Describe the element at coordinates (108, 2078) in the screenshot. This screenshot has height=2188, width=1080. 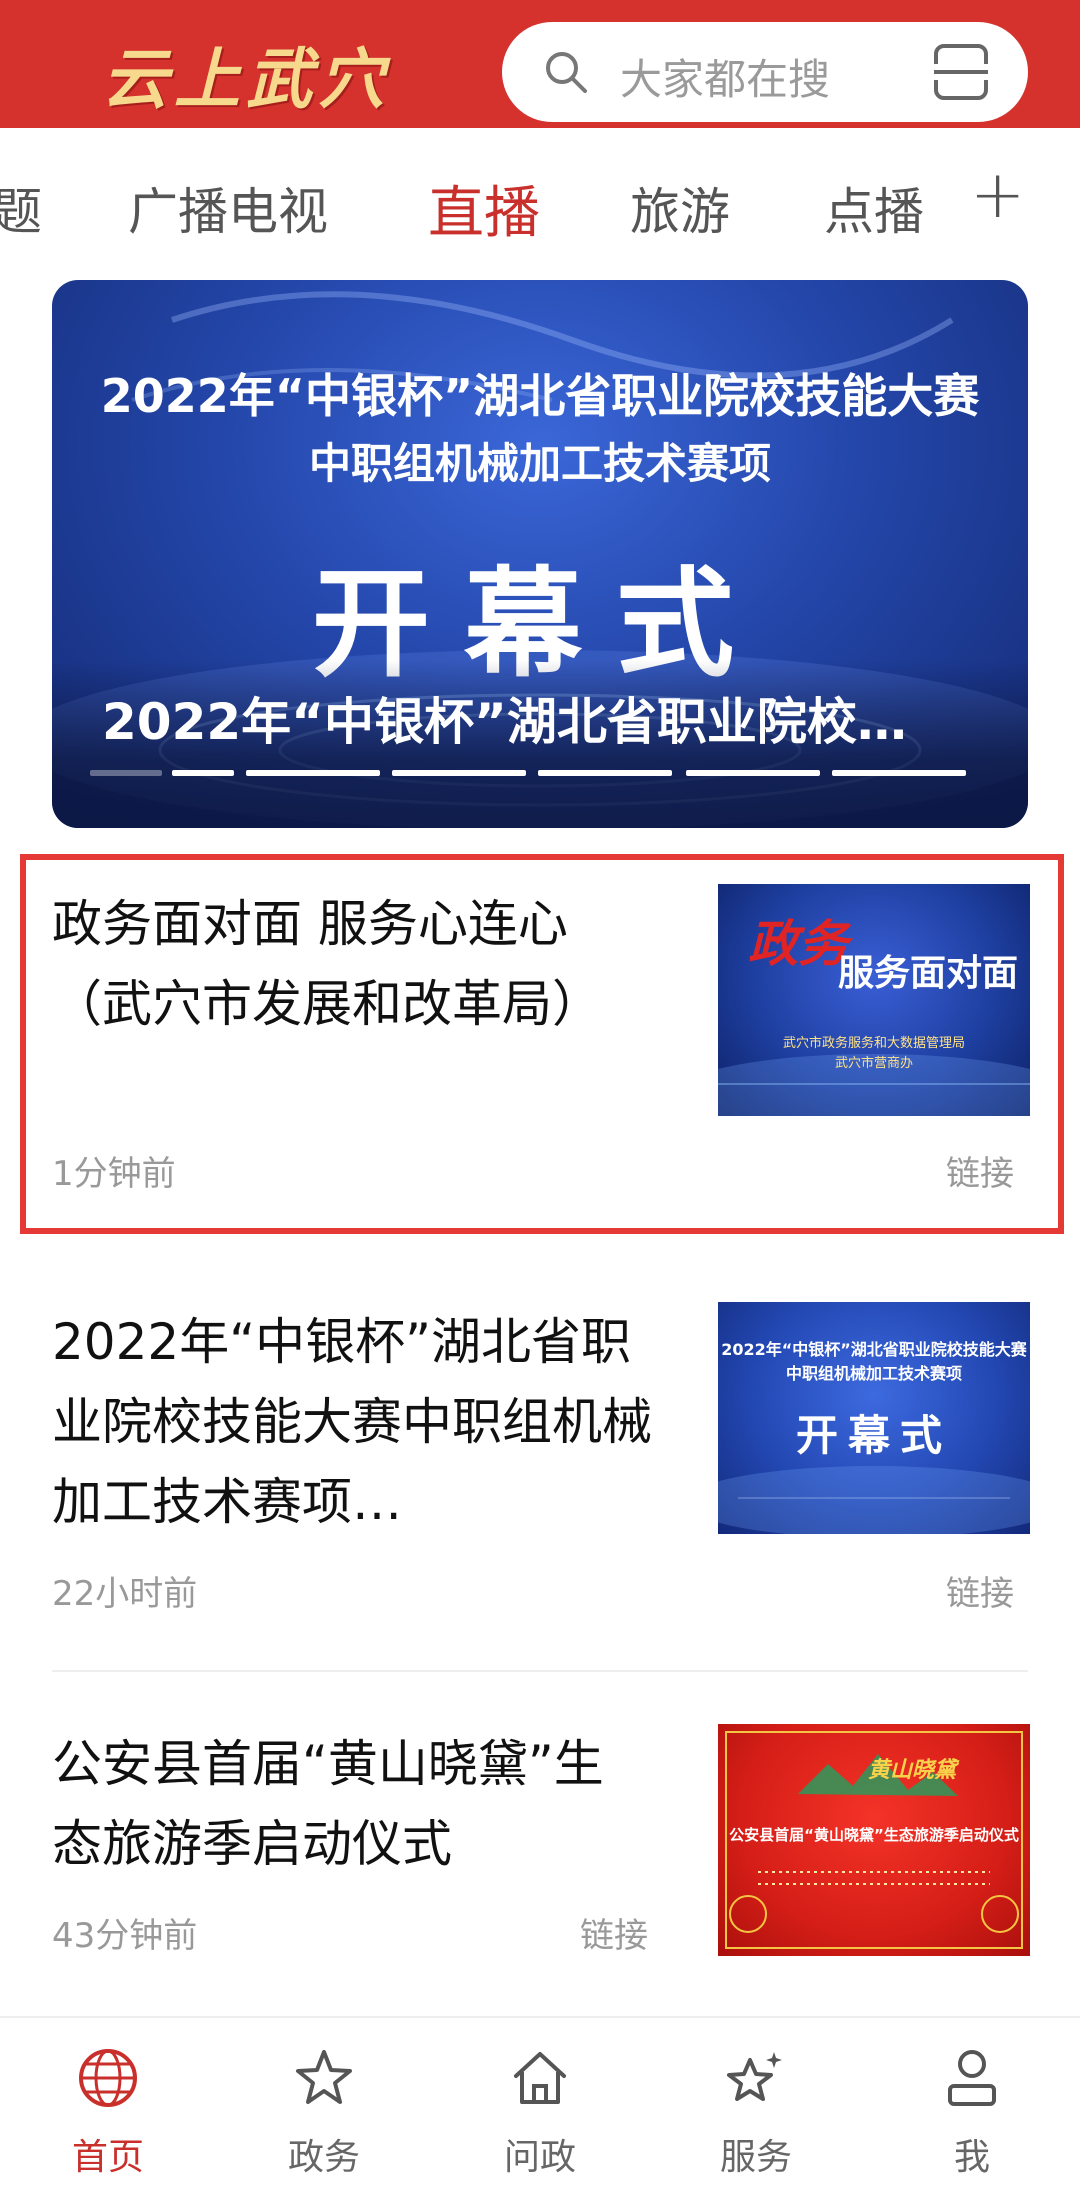
I see `globe-icon` at that location.